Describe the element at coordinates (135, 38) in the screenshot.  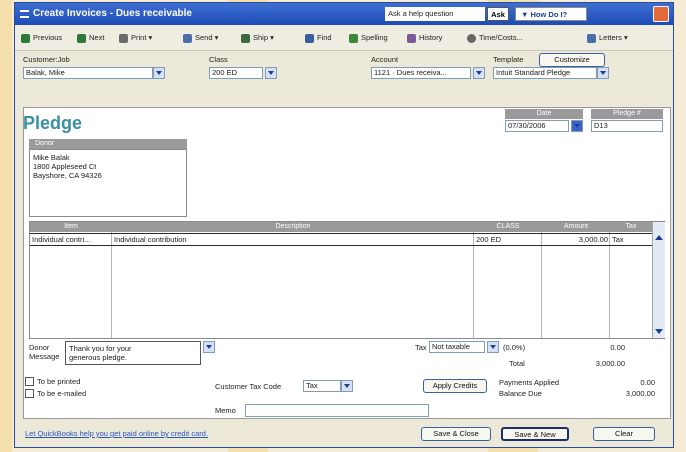
I see `toolbar-print-button: Print ▾` at that location.